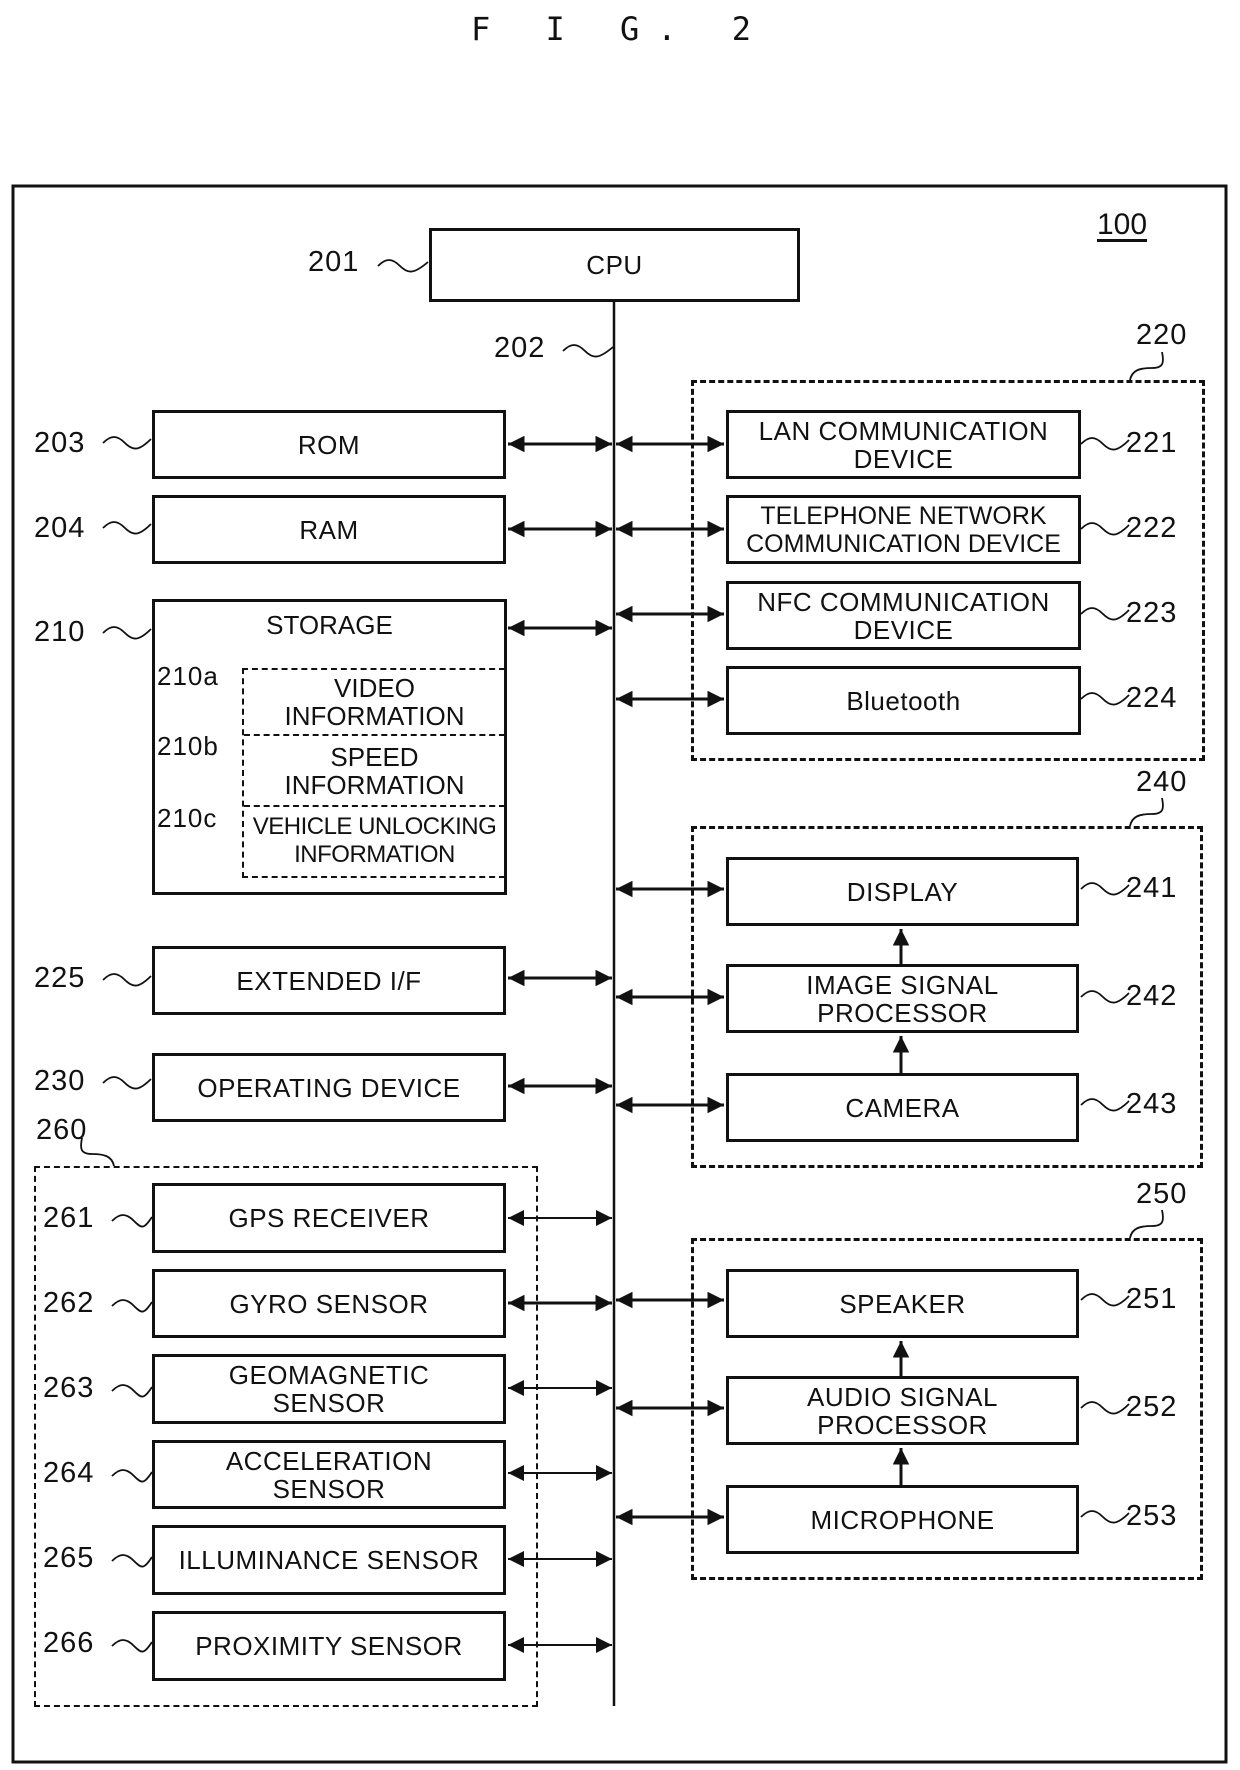 The height and width of the screenshot is (1770, 1240). I want to click on camera-label: CAMERA, so click(902, 1107).